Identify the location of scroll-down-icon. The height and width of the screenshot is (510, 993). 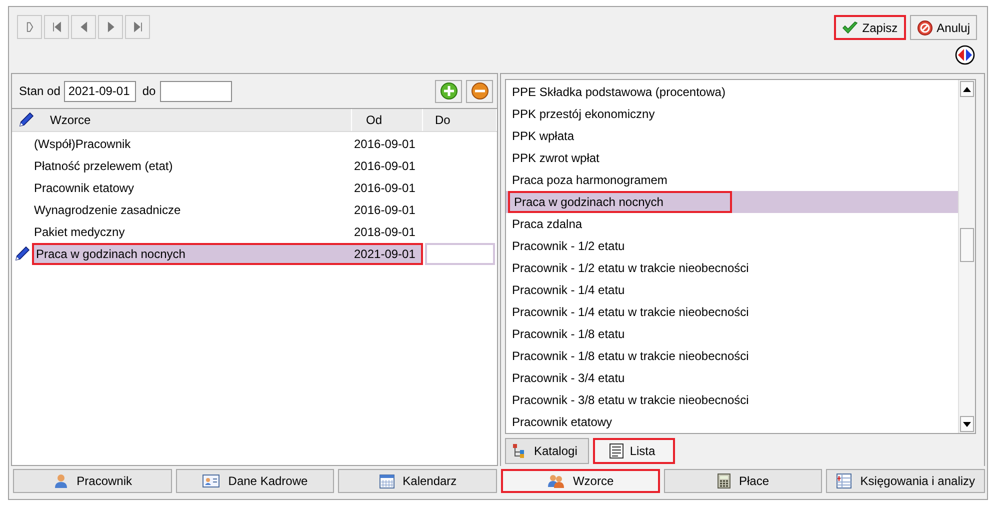
(967, 424).